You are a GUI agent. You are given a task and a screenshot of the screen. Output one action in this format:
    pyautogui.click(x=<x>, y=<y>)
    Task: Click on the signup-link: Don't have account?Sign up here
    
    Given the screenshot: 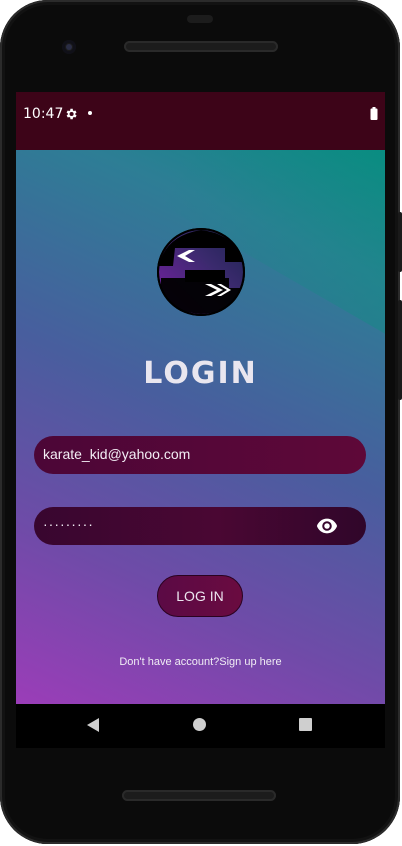 What is the action you would take?
    pyautogui.click(x=200, y=662)
    